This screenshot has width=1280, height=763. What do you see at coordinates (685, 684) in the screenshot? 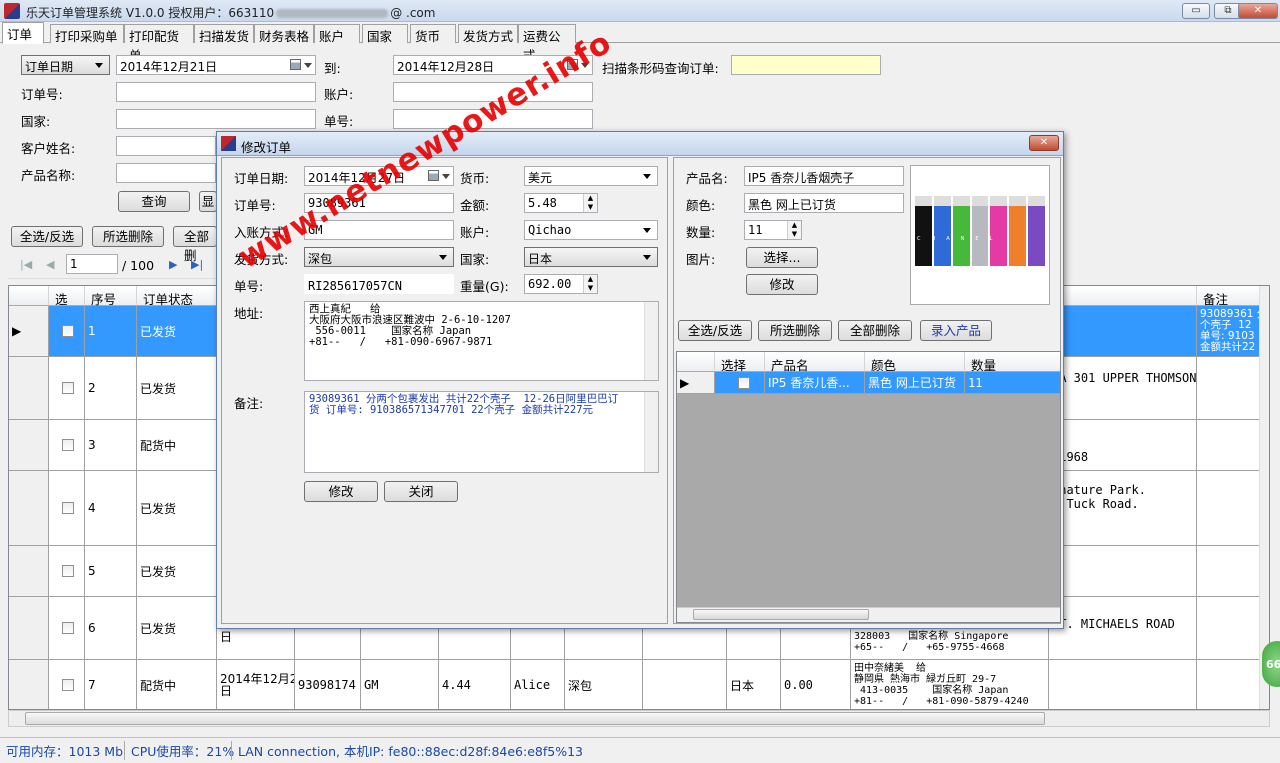
I see `row-tracking` at bounding box center [685, 684].